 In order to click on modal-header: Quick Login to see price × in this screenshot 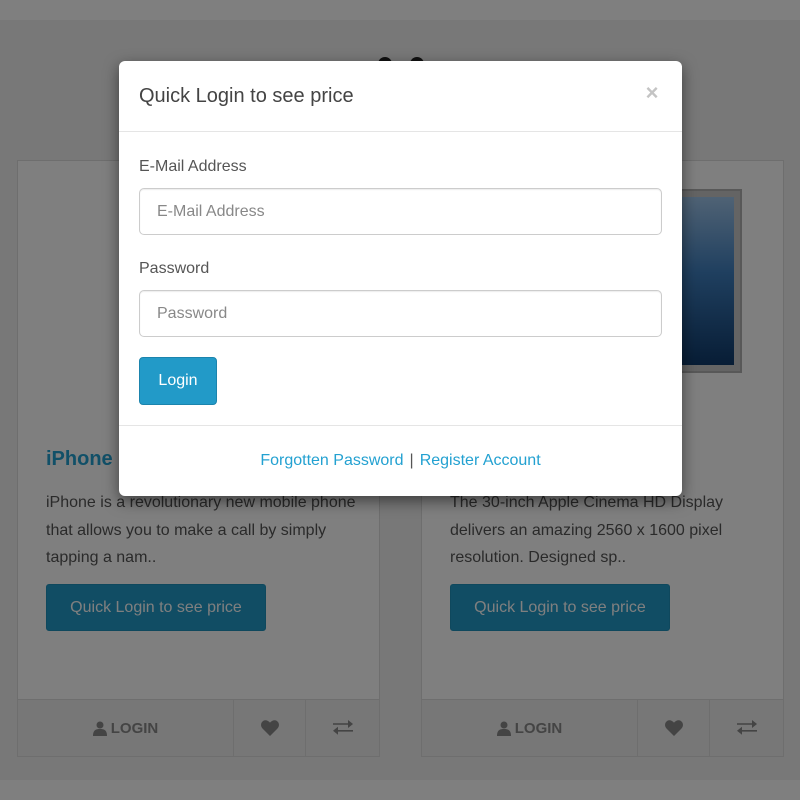, I will do `click(400, 96)`.